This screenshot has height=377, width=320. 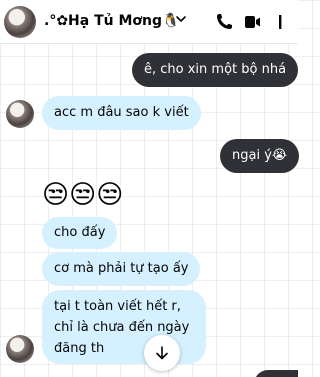 What do you see at coordinates (276, 373) in the screenshot?
I see `message-outgoing-partial` at bounding box center [276, 373].